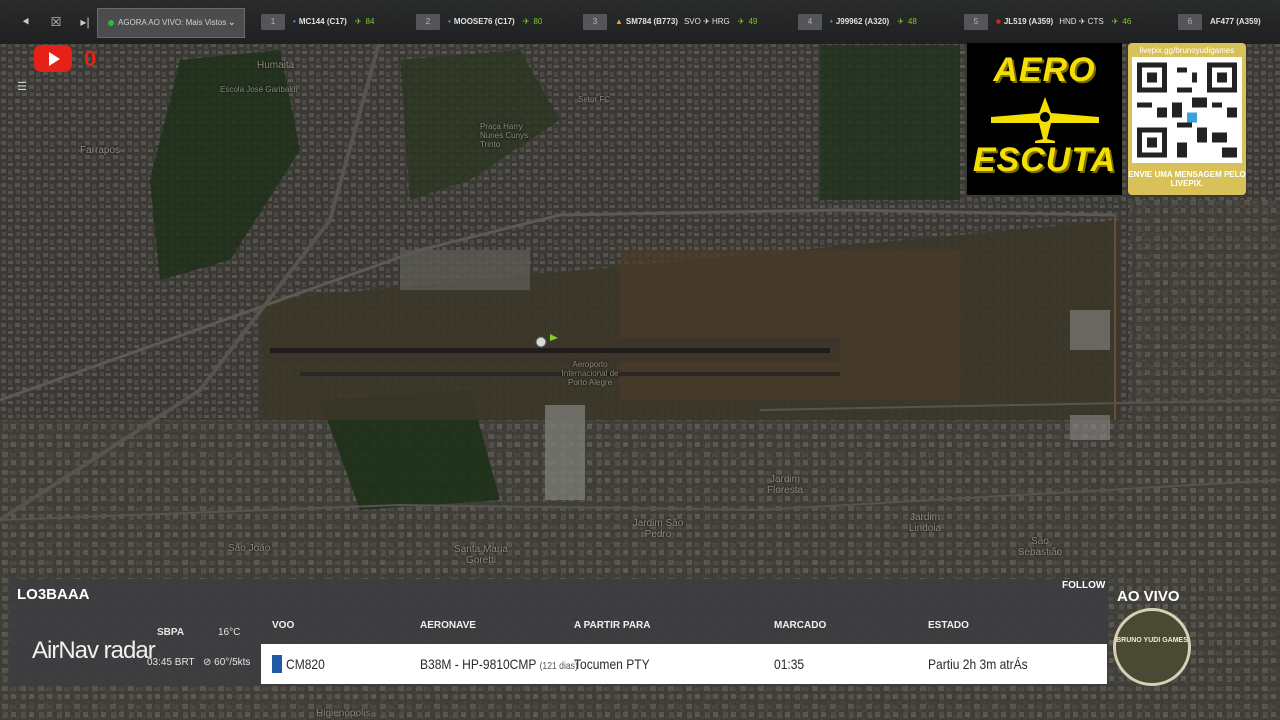  I want to click on flight-chip-altitude: 84, so click(365, 21).